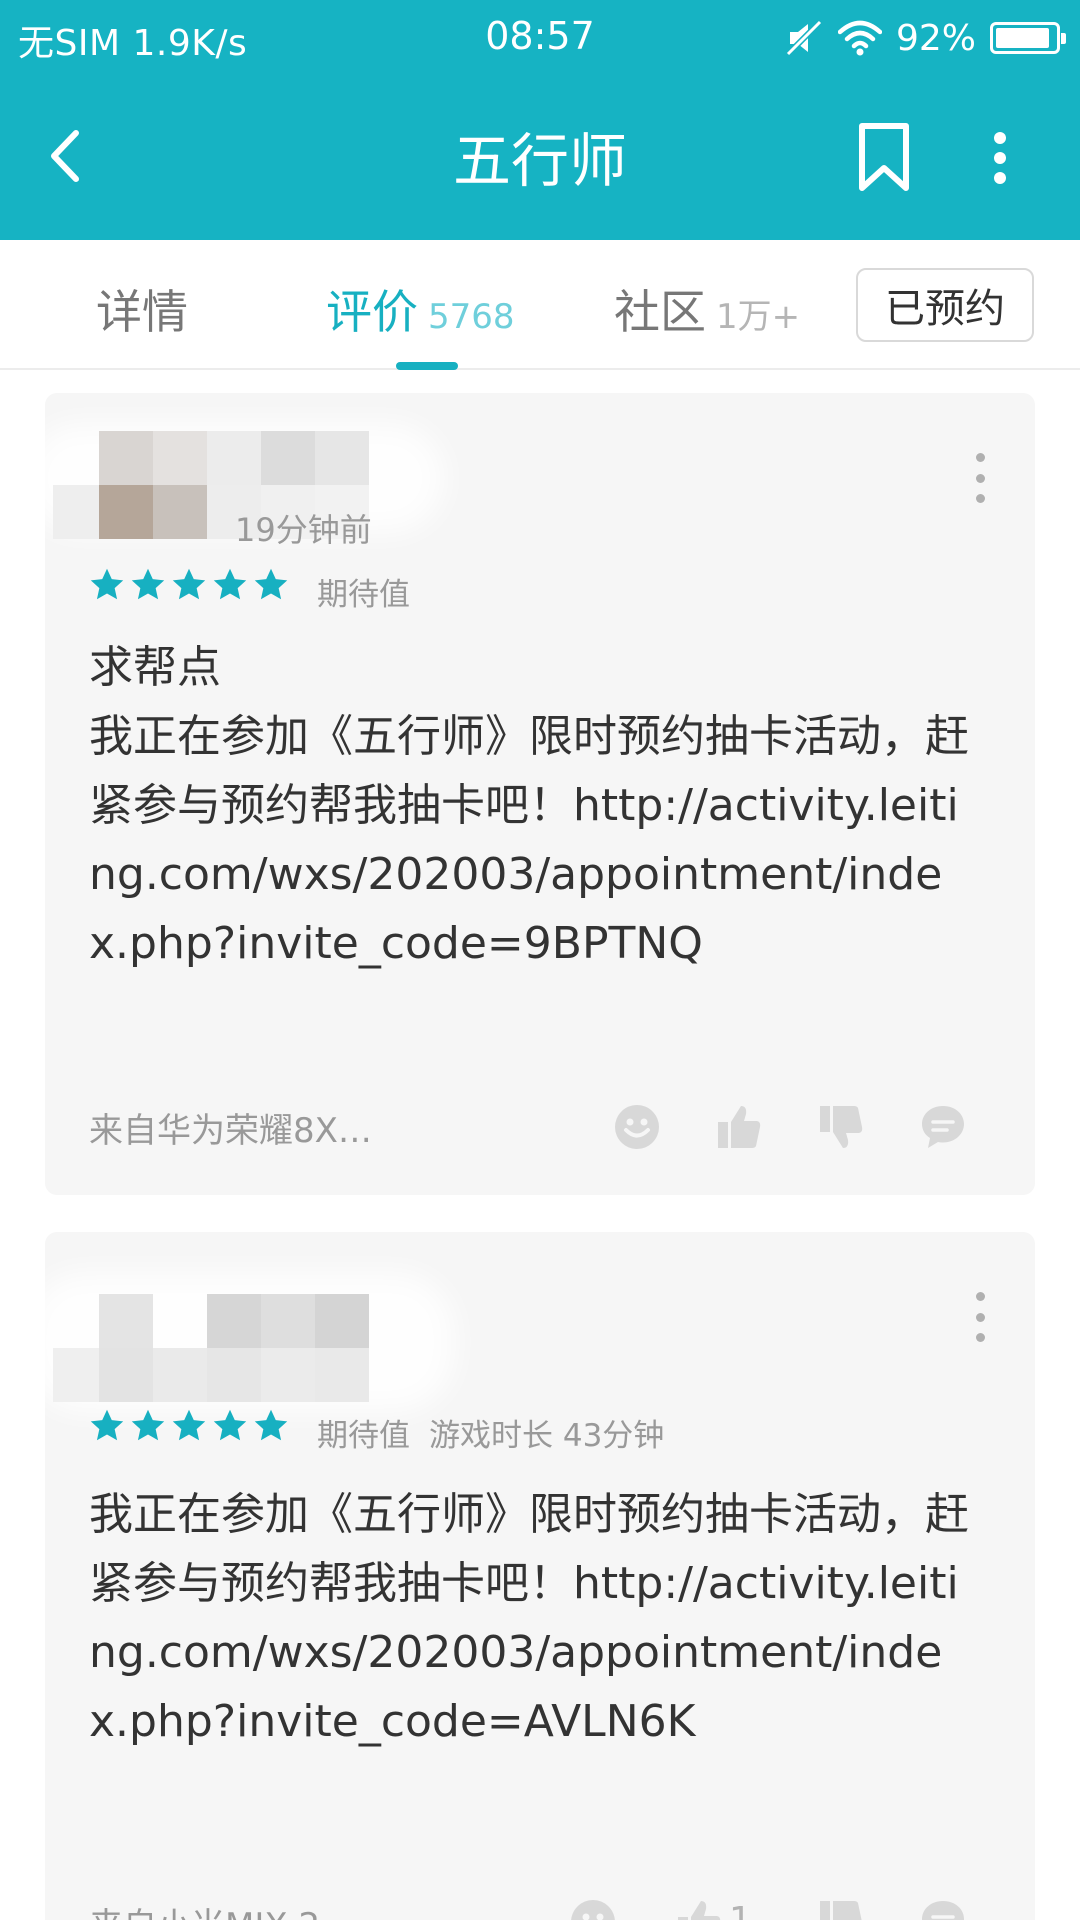 The width and height of the screenshot is (1080, 1920). I want to click on like-count: 1, so click(740, 1910).